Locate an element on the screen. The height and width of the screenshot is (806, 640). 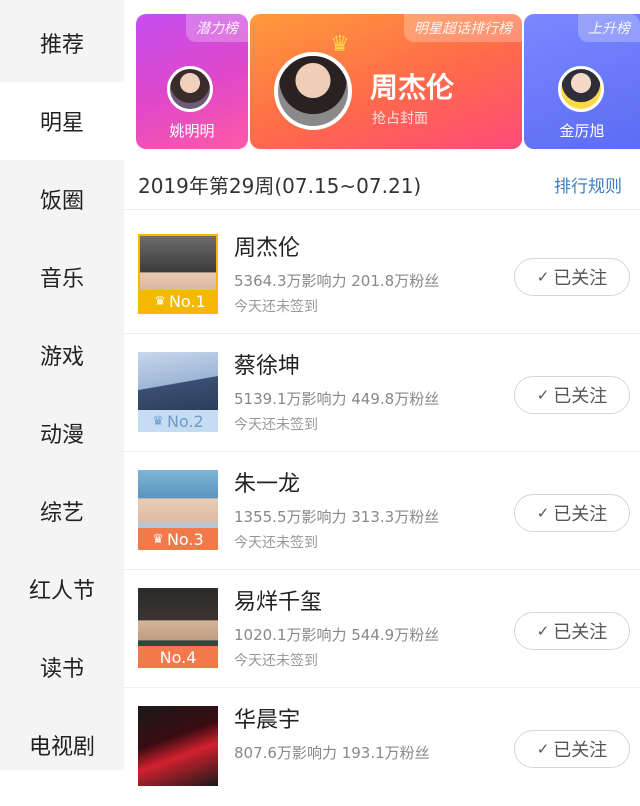
sidebar-item-variety: 综艺 is located at coordinates (62, 511).